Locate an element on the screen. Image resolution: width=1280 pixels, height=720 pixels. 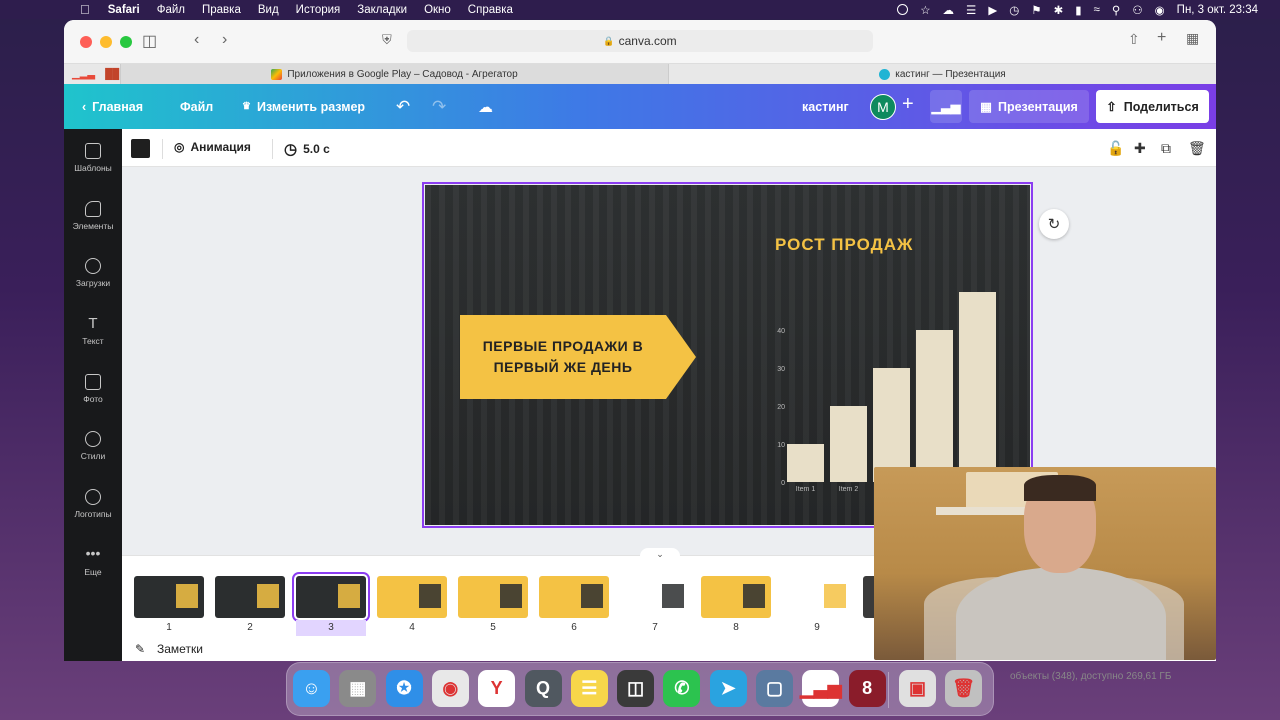
flag-icon: ⚑ is located at coordinates (1036, 10).